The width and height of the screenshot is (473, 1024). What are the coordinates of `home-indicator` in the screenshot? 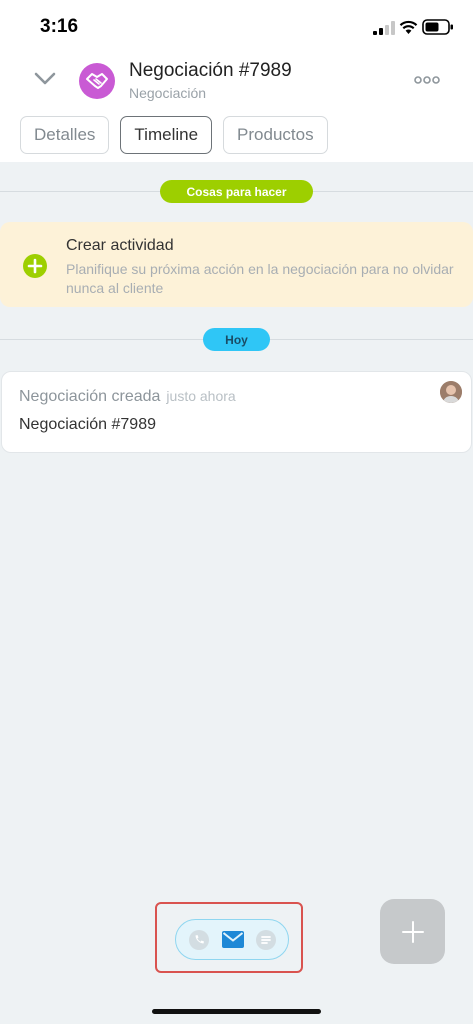 It's located at (236, 1011).